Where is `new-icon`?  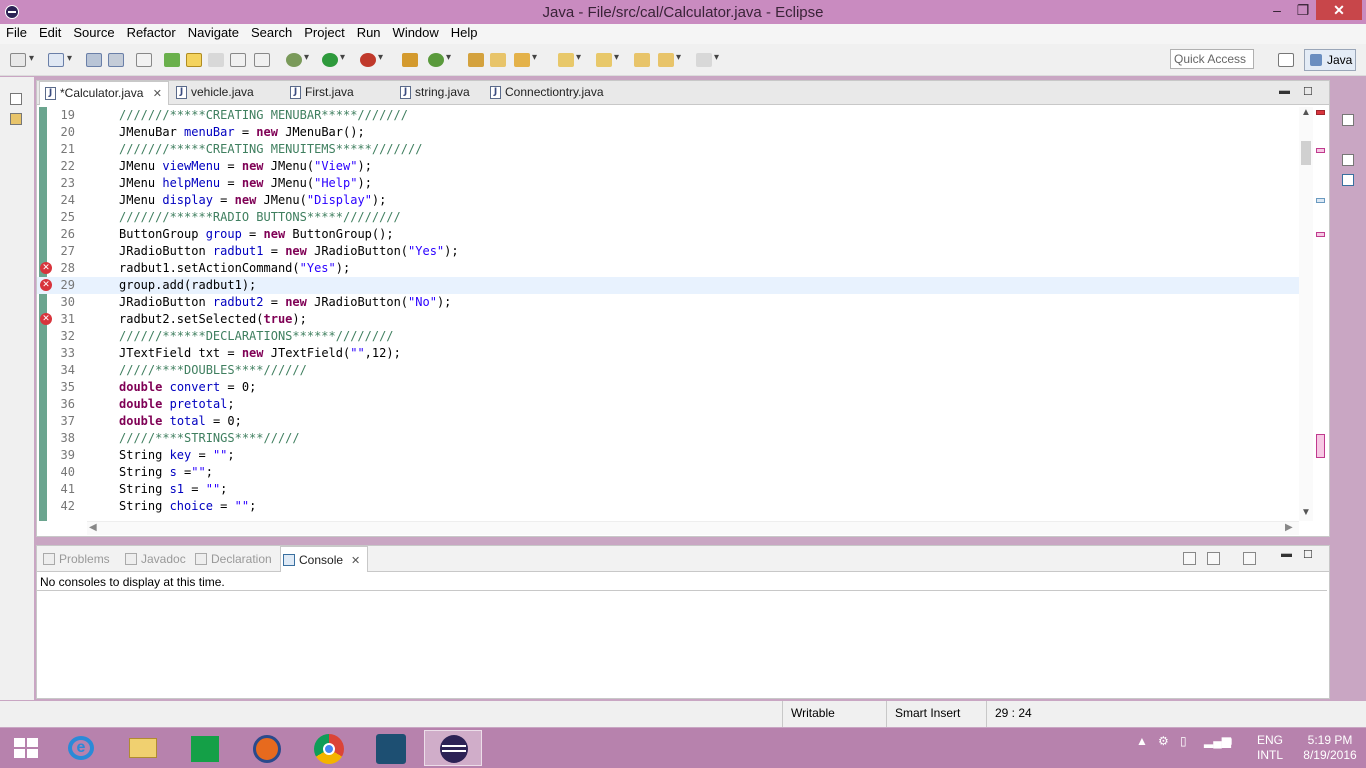
new-icon is located at coordinates (22, 60).